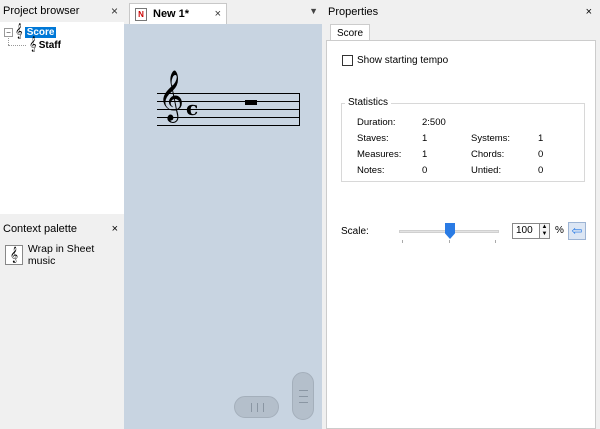 Image resolution: width=600 pixels, height=429 pixels. Describe the element at coordinates (115, 229) in the screenshot. I see `context-palette-close-icon: ×` at that location.